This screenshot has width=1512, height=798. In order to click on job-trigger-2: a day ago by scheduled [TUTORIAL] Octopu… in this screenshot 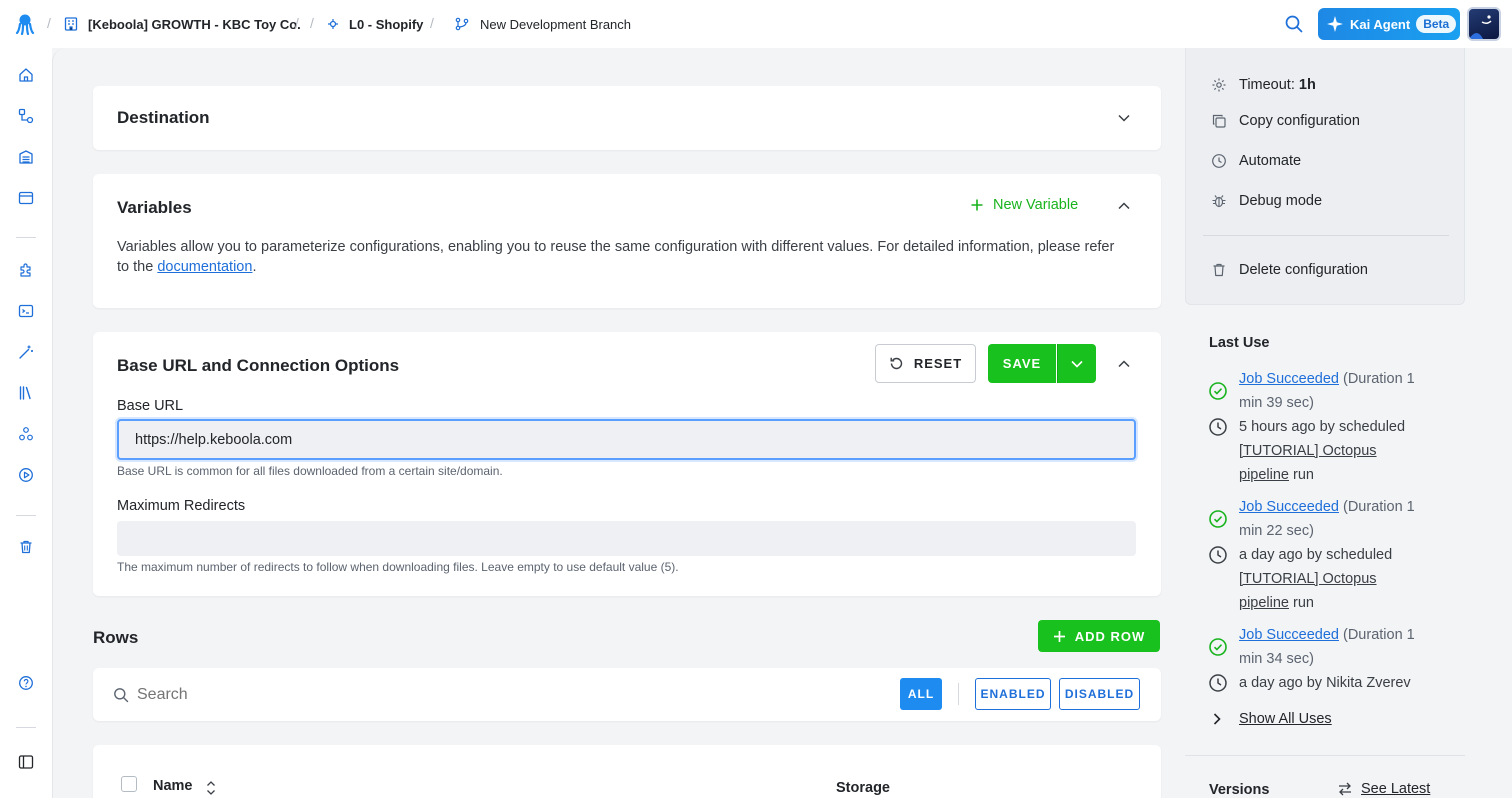, I will do `click(1334, 579)`.